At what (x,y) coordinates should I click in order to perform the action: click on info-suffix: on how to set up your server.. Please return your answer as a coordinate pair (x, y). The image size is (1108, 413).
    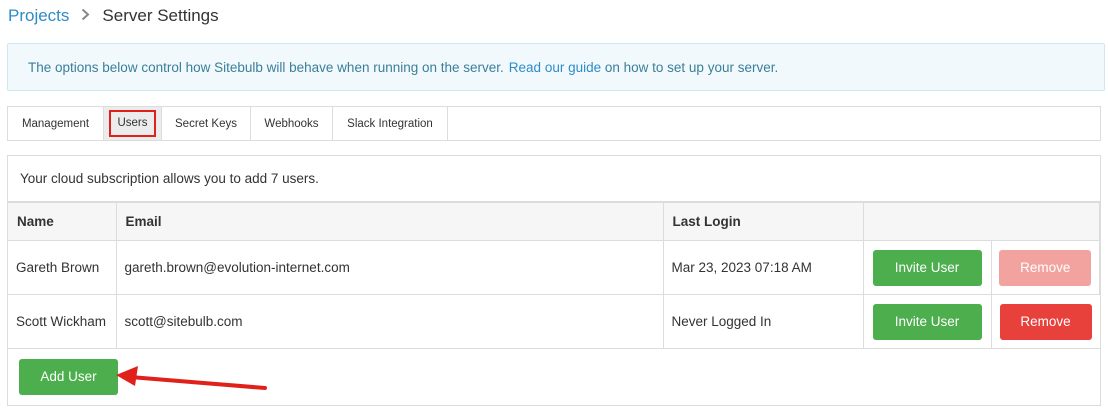
    Looking at the image, I should click on (690, 67).